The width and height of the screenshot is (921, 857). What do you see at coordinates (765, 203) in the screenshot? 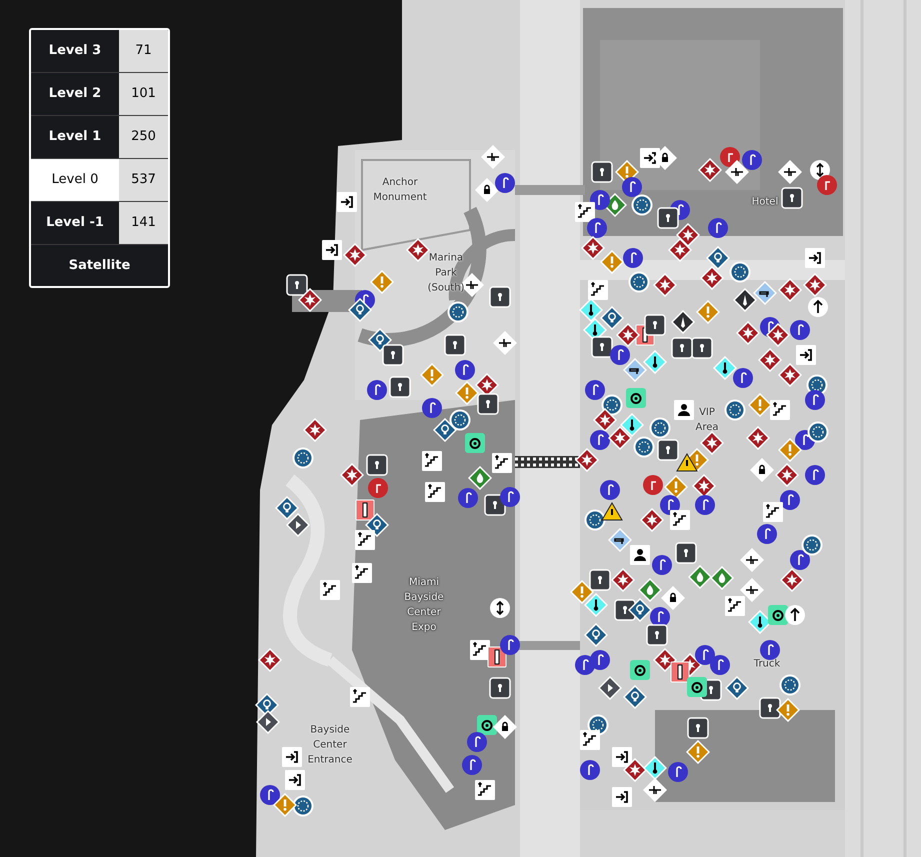
I see `place-label: Hotel` at bounding box center [765, 203].